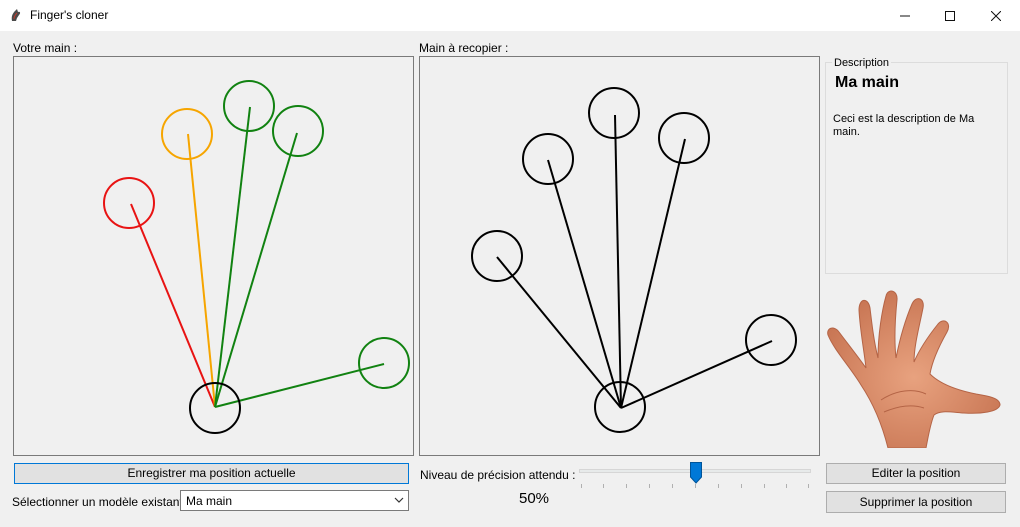  Describe the element at coordinates (129, 203) in the screenshot. I see `finger-circle-red` at that location.